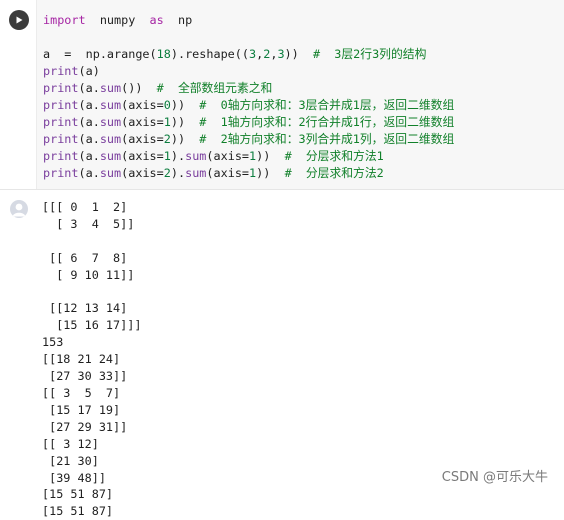 The image size is (564, 520). Describe the element at coordinates (327, 122) in the screenshot. I see `code-token: # 1轴方向求和：2行合并成1行，返回二维数组` at that location.